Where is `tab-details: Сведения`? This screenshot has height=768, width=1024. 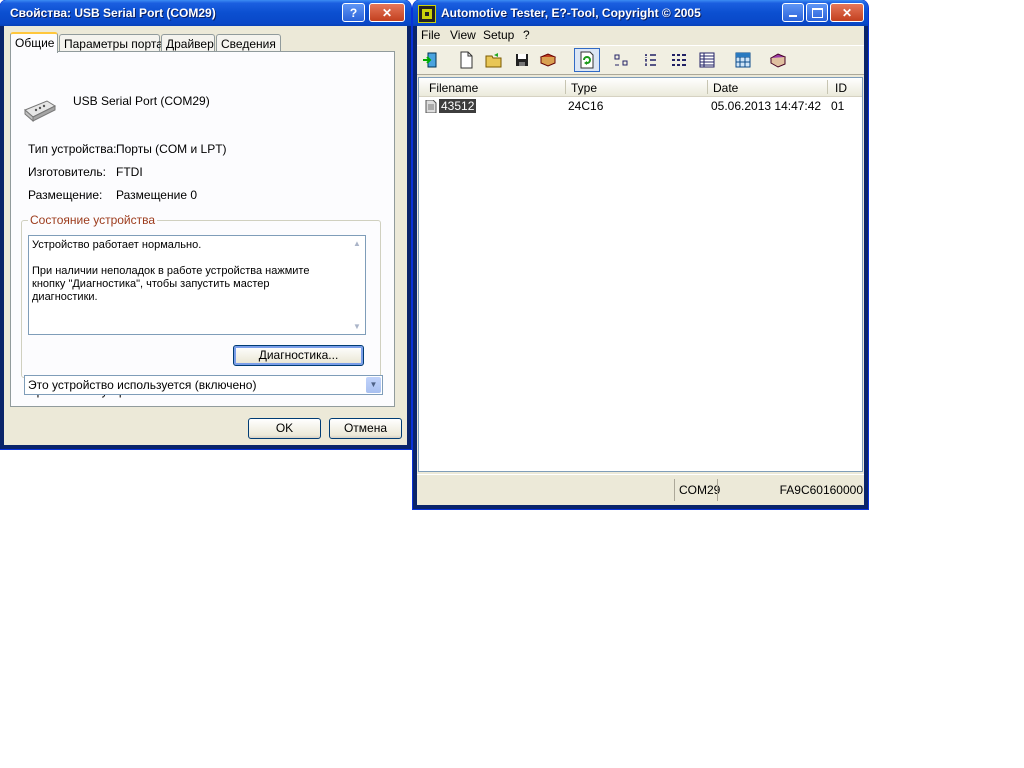
tab-details: Сведения is located at coordinates (248, 43).